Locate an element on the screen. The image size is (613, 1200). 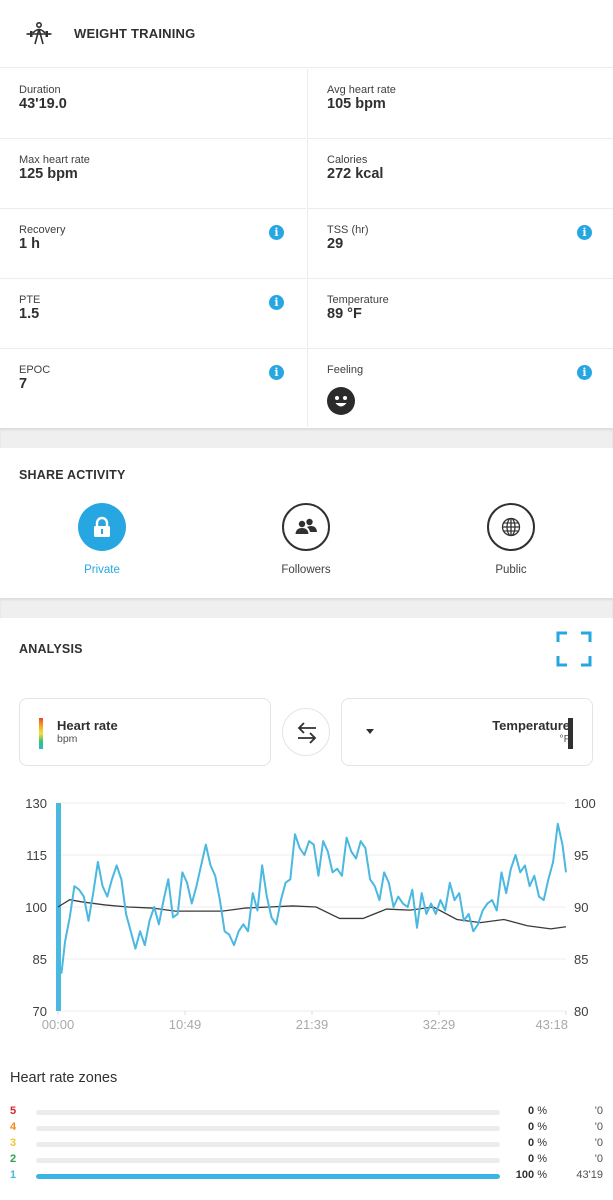
x-tick-label: 10:49 is located at coordinates (185, 1024).